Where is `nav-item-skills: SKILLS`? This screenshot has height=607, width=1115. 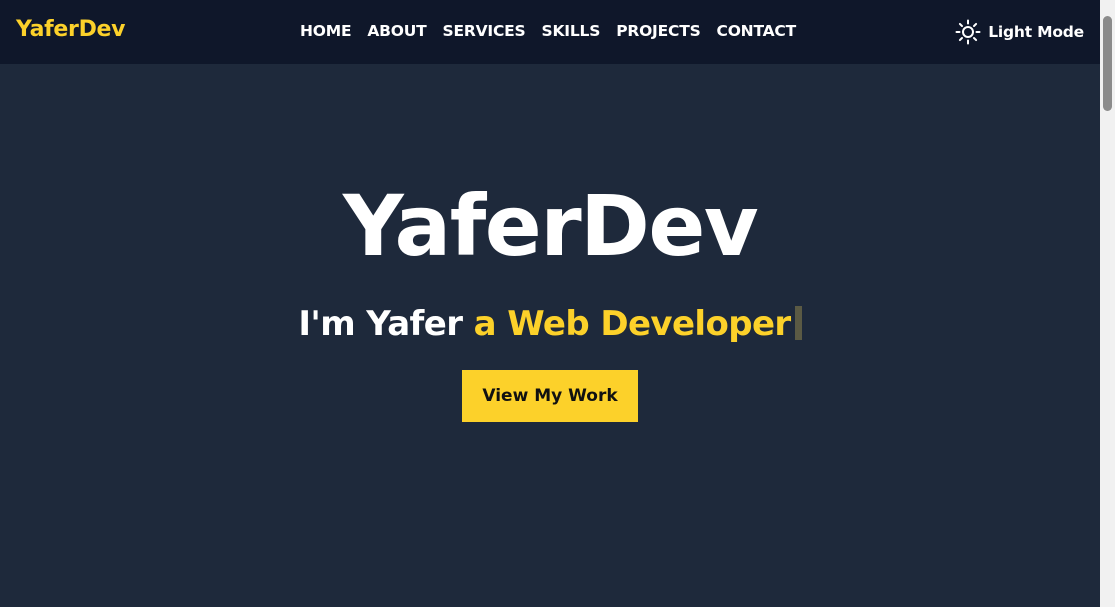 nav-item-skills: SKILLS is located at coordinates (571, 30).